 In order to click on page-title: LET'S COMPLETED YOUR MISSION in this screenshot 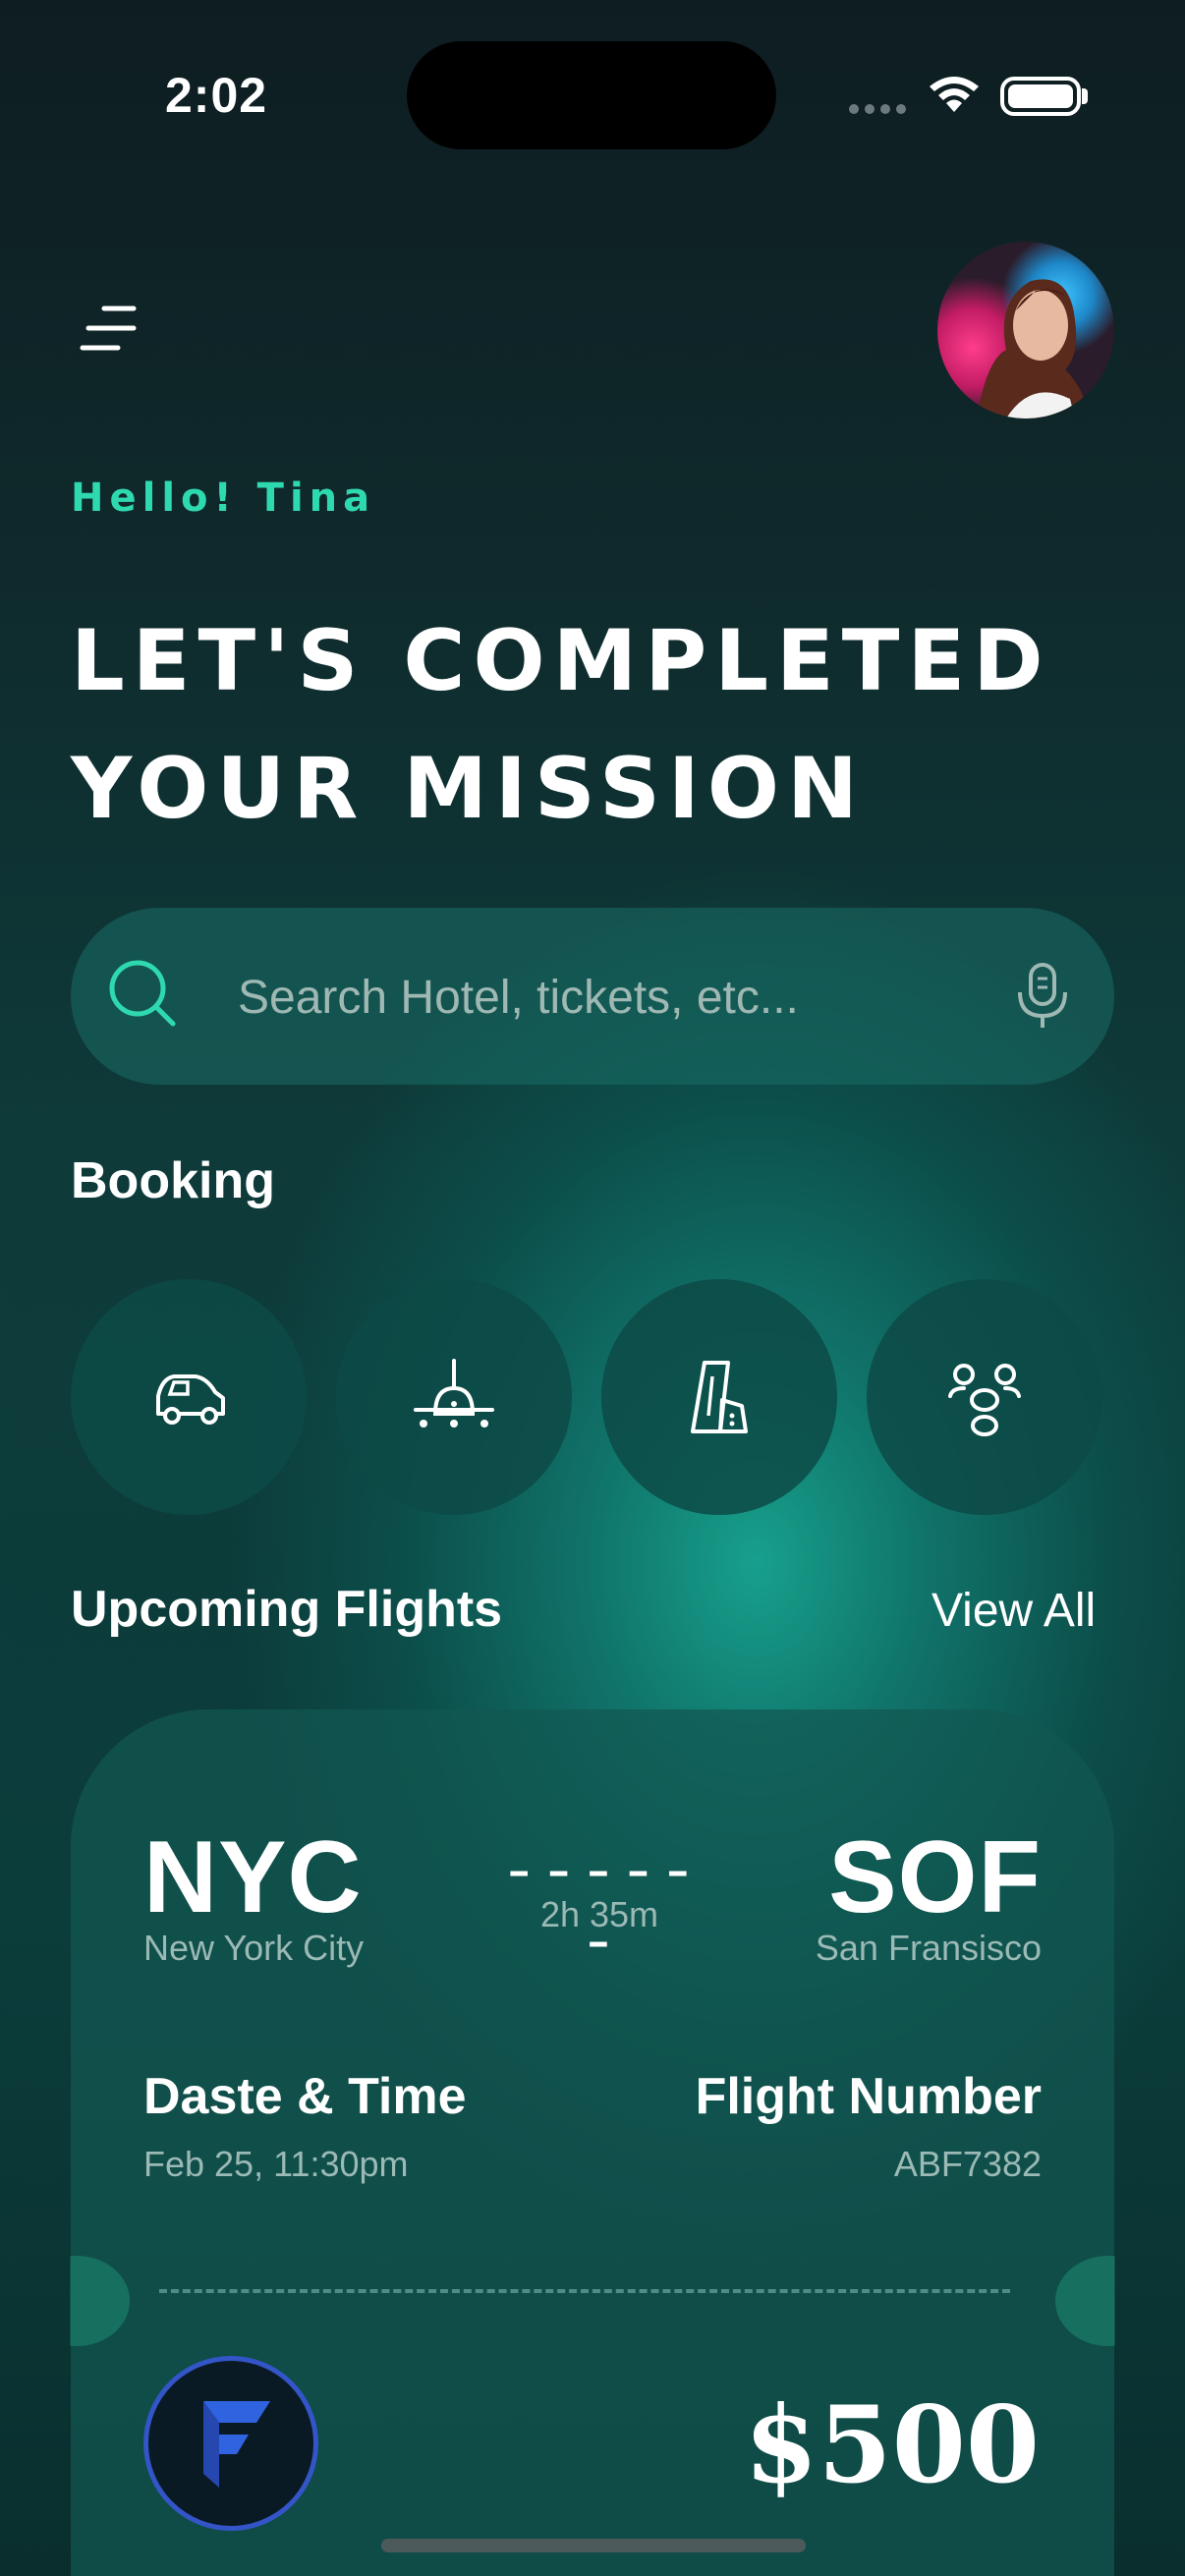, I will do `click(602, 725)`.